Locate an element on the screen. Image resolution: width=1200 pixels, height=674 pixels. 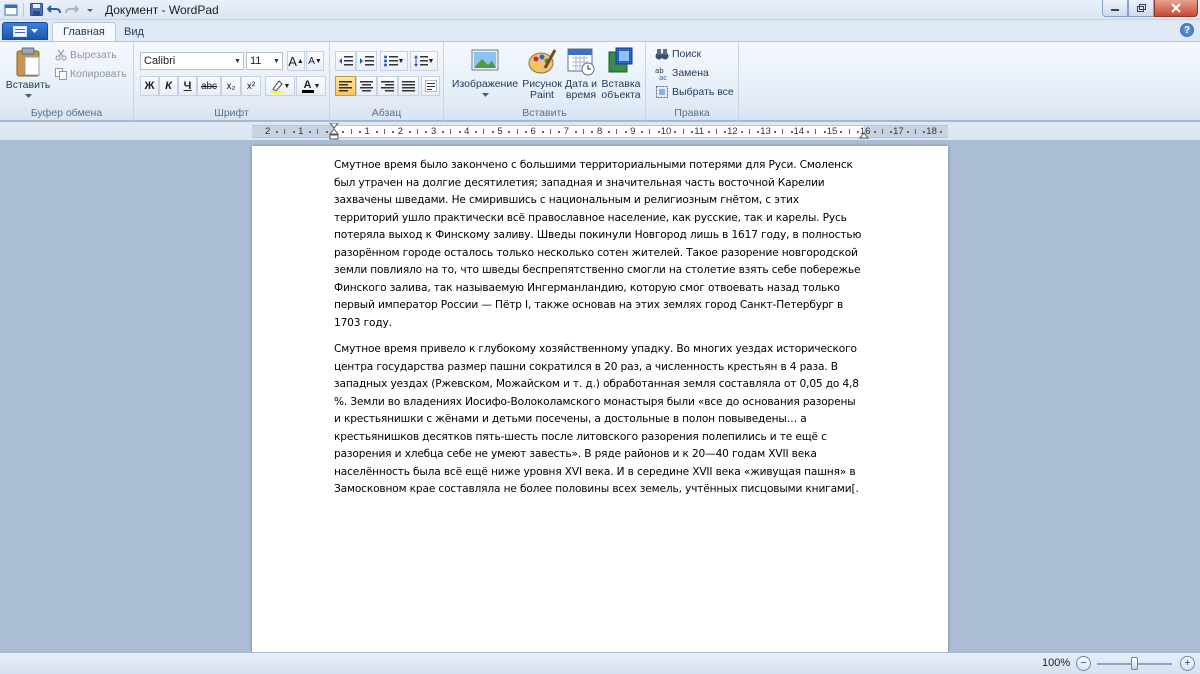
paragraph-settings-button is located at coordinates (430, 86).